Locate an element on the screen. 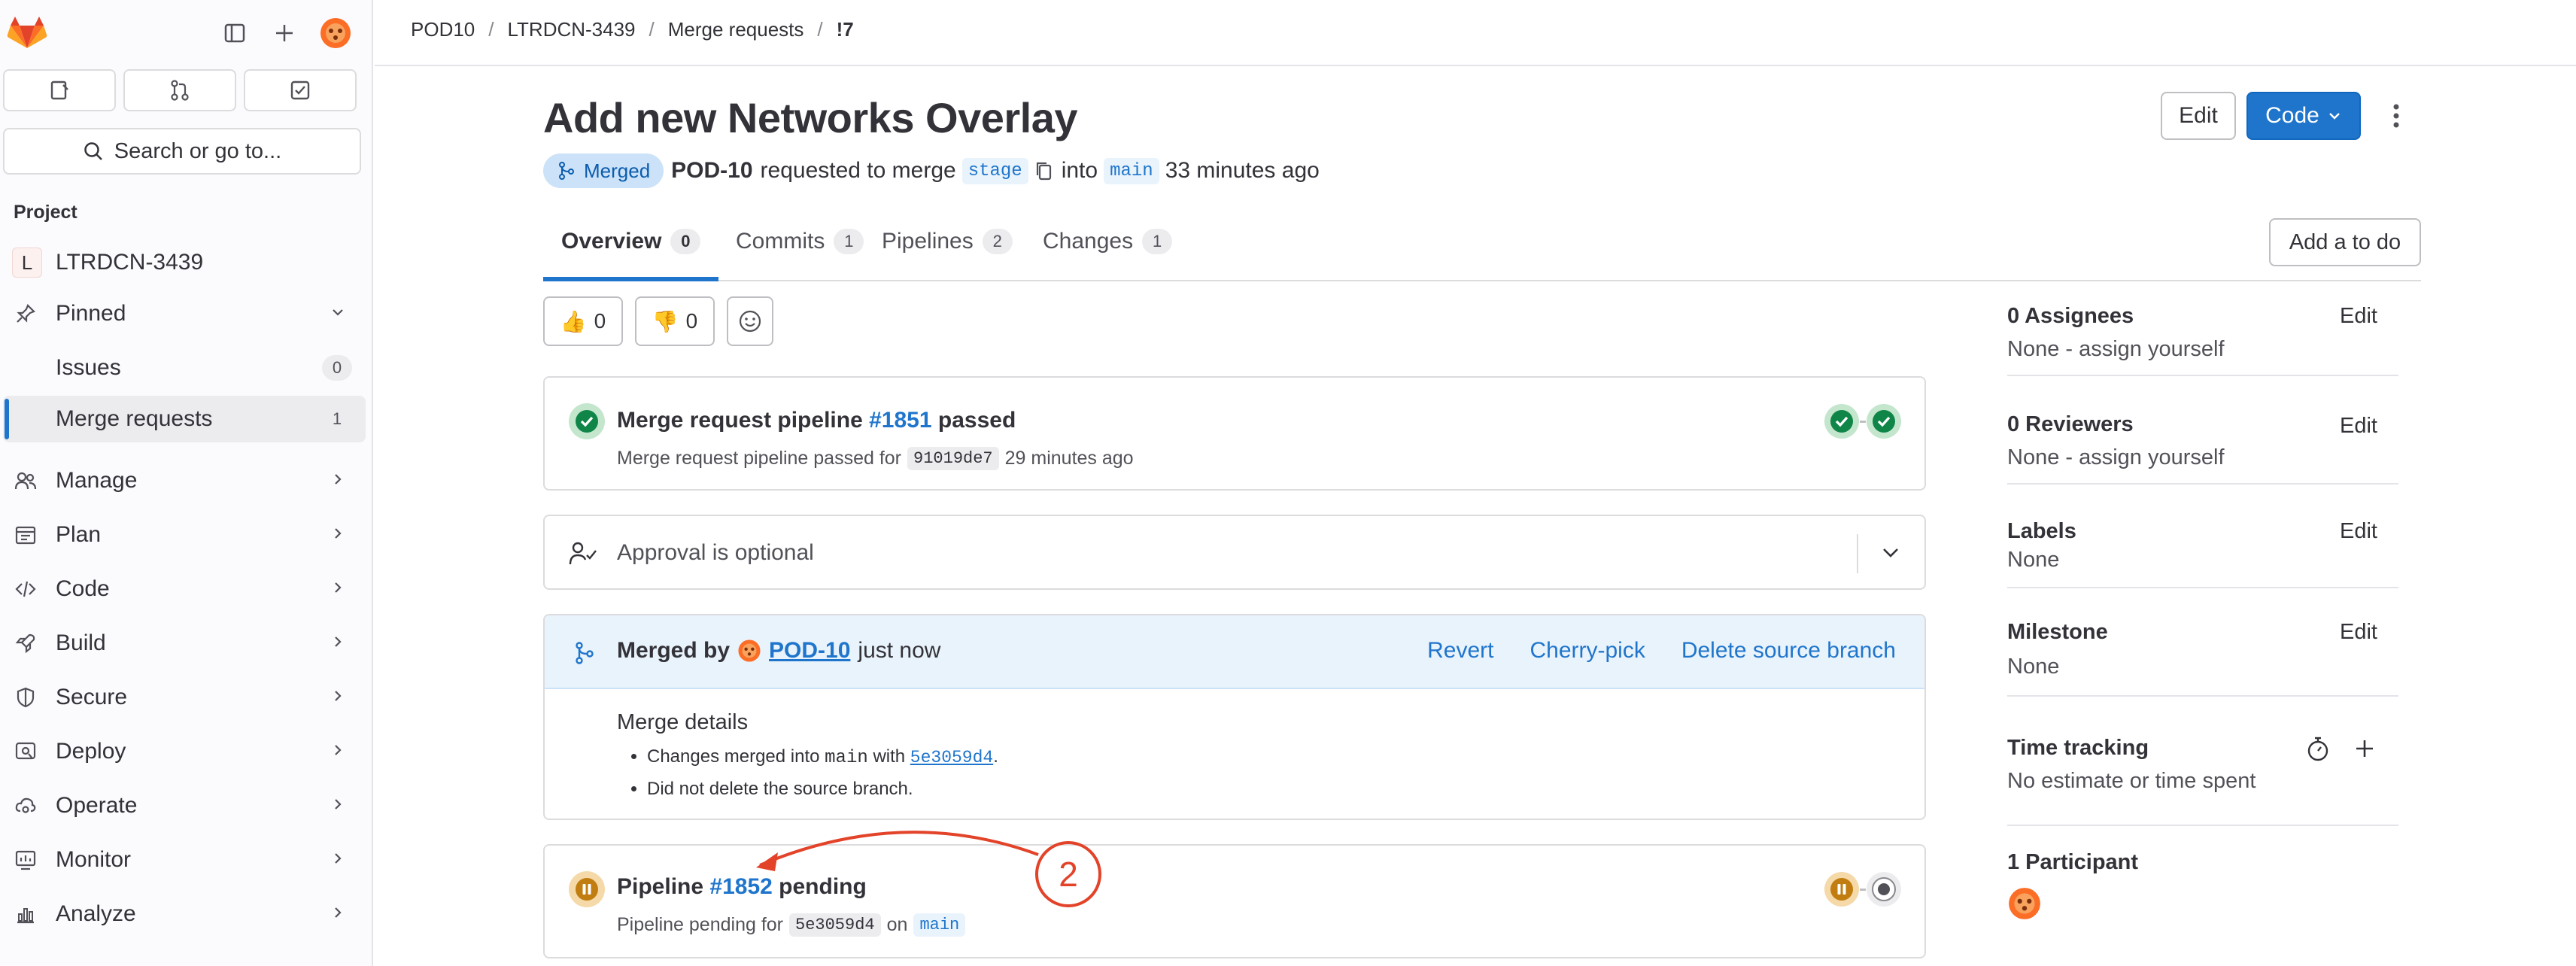 Image resolution: width=2576 pixels, height=966 pixels. merge-commit-link: 5e3059d4 is located at coordinates (951, 758).